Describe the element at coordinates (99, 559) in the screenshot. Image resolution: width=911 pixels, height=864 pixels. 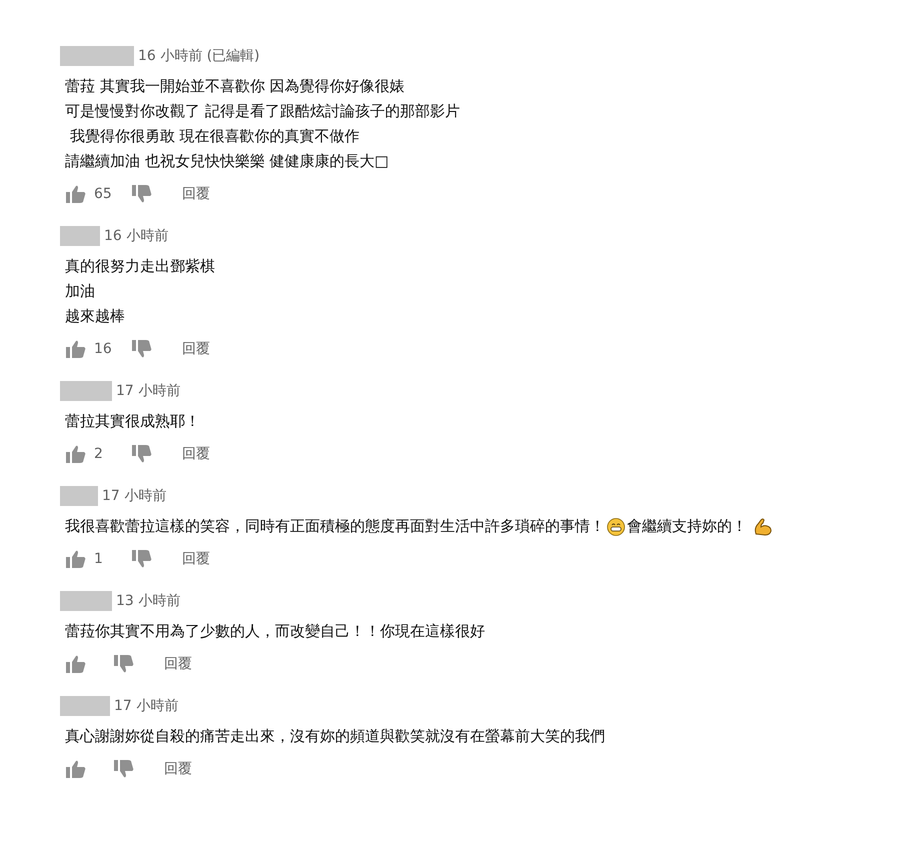
I see `like-count: 1` at that location.